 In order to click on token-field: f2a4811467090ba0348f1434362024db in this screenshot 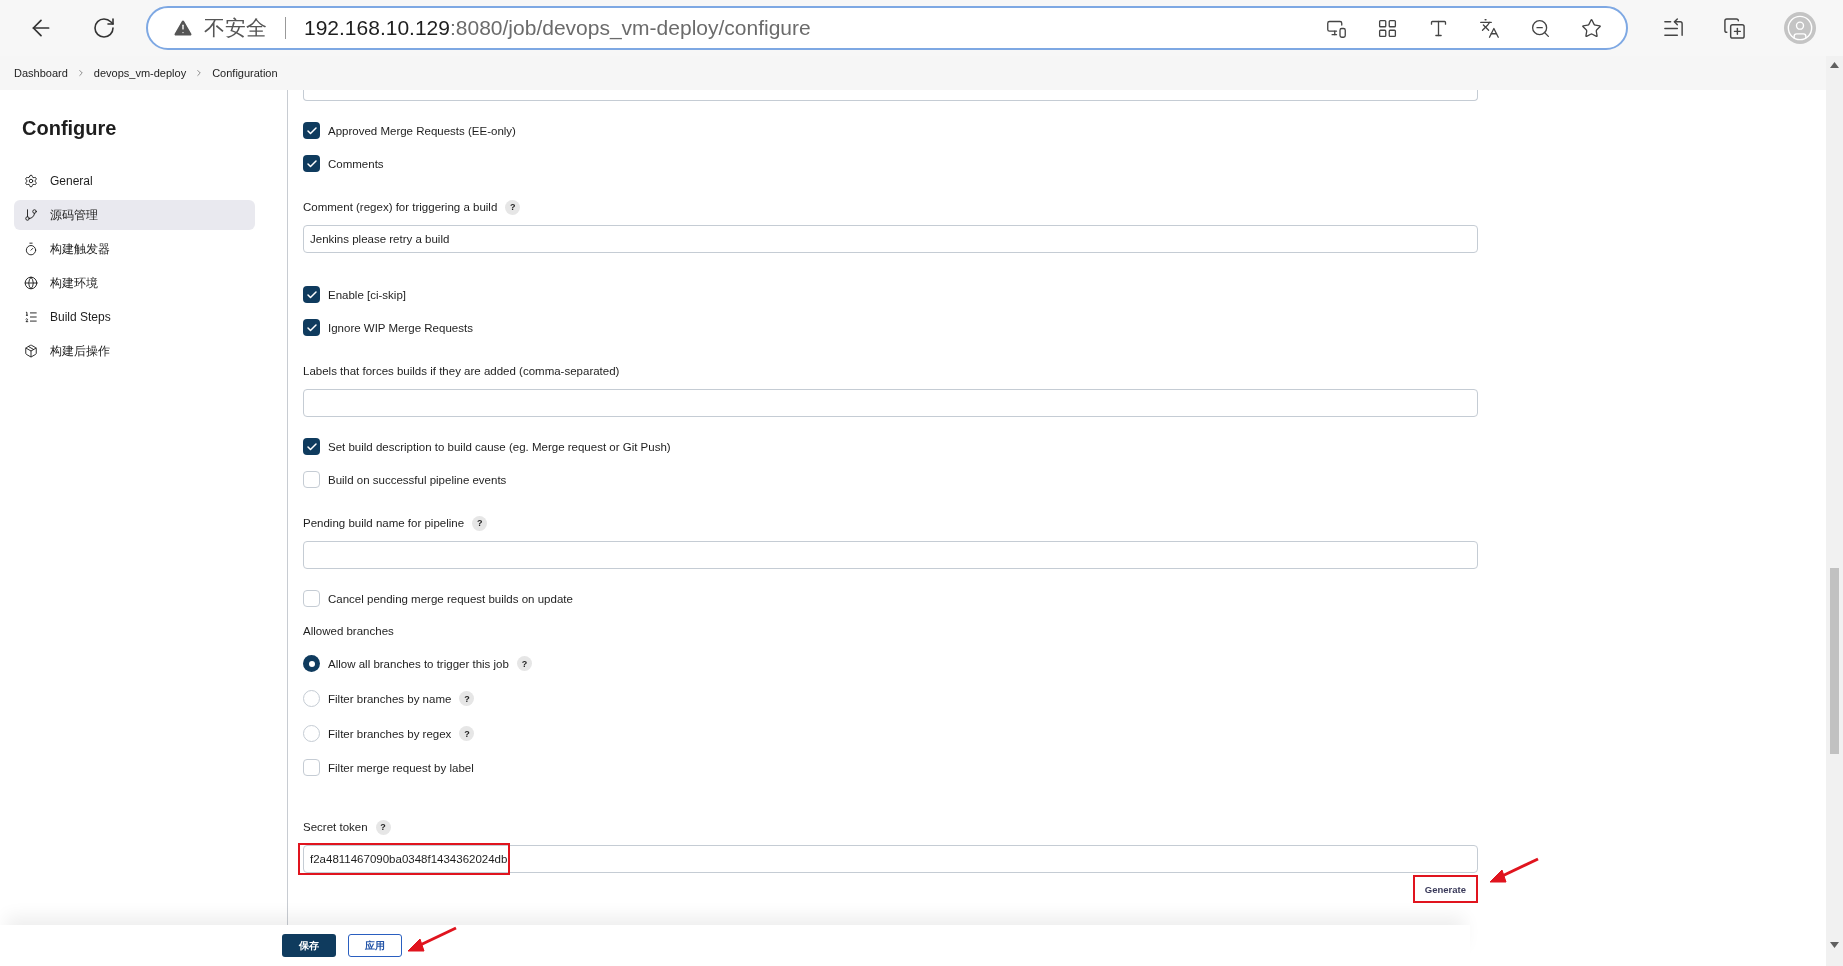, I will do `click(890, 859)`.